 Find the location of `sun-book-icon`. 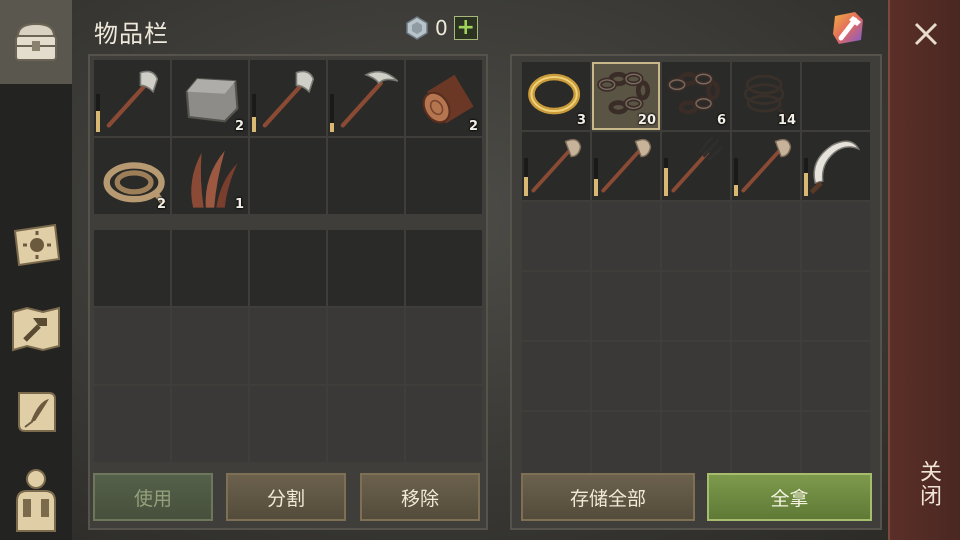

sun-book-icon is located at coordinates (37, 245).